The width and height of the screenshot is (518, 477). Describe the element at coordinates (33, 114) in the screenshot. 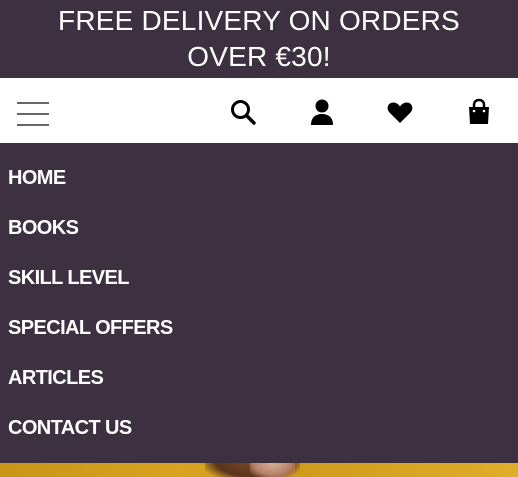

I see `menu-icon` at that location.